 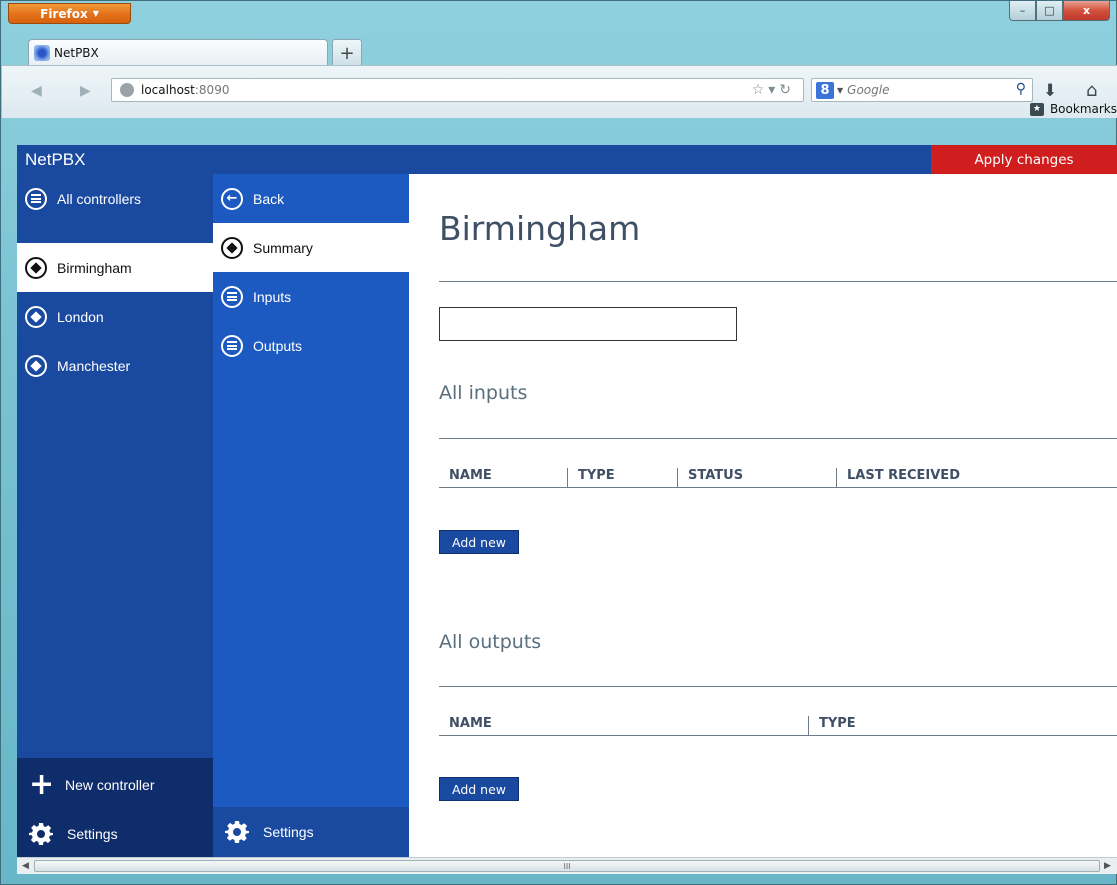 What do you see at coordinates (1091, 90) in the screenshot?
I see `home-icon: ⌂` at bounding box center [1091, 90].